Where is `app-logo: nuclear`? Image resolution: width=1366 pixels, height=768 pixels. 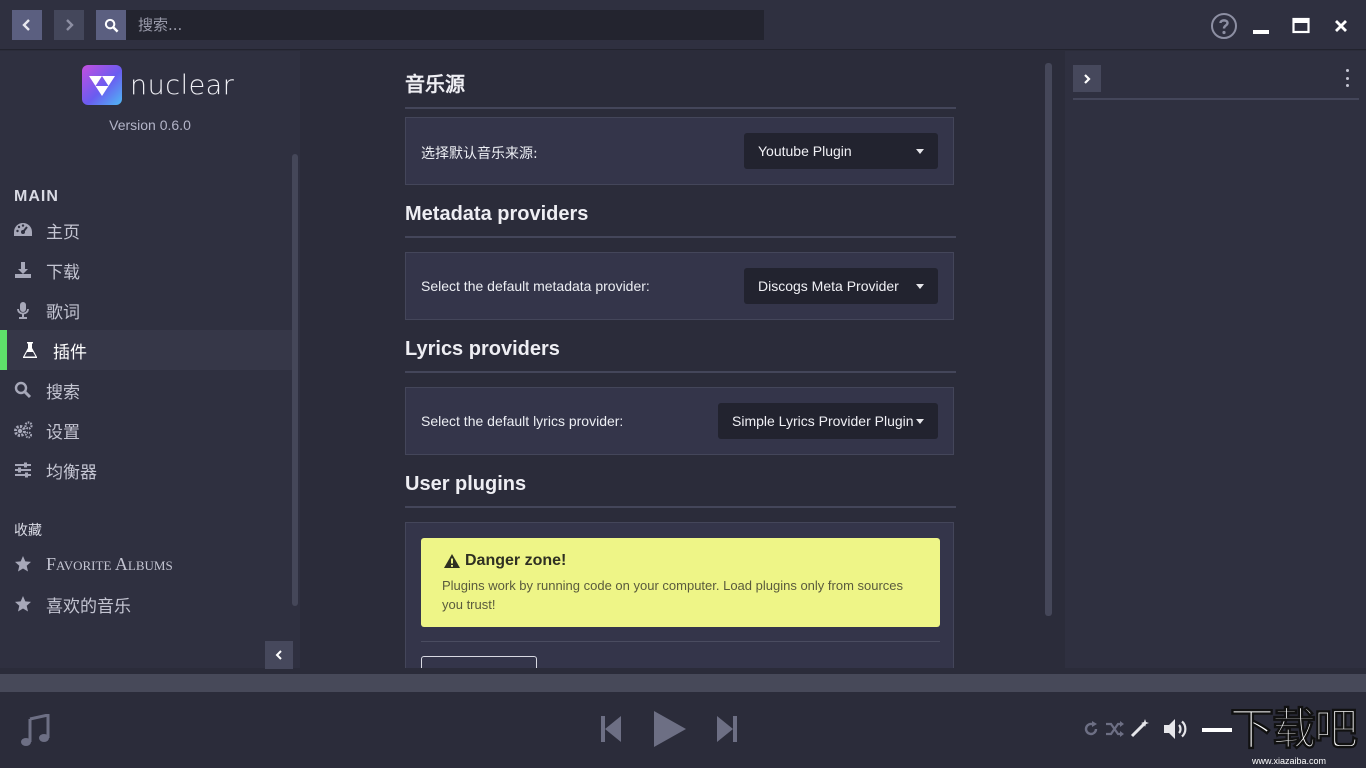
app-logo: nuclear is located at coordinates (158, 85).